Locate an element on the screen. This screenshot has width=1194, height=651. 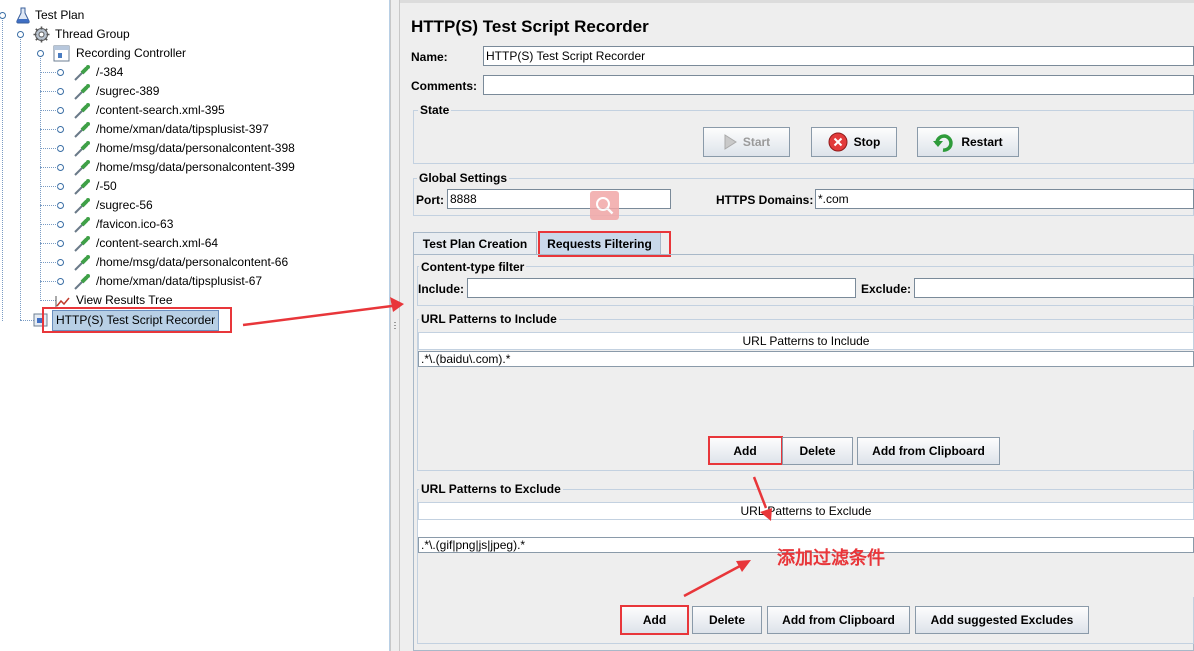
content-type-title: Content-type filter is located at coordinates (473, 267).